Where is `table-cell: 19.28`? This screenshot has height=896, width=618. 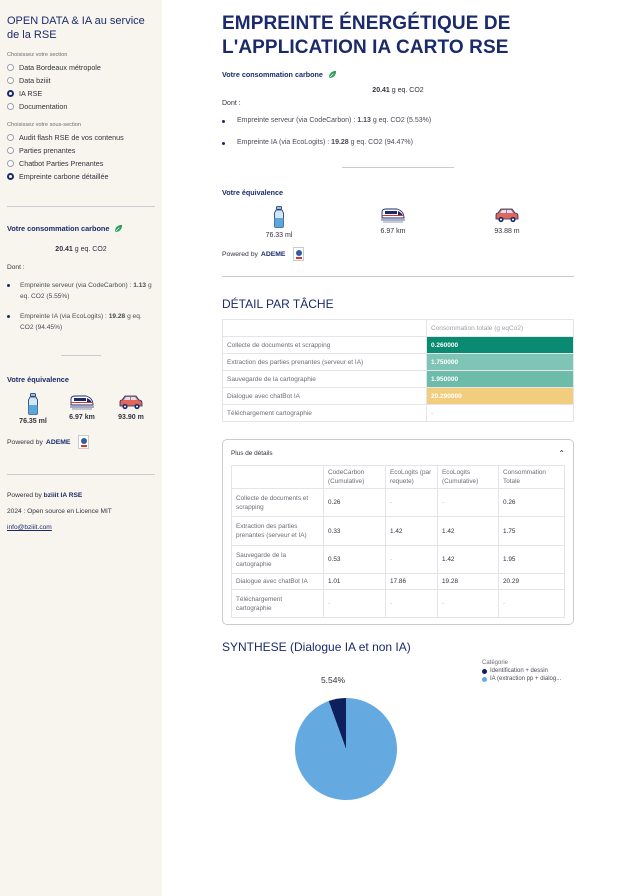
table-cell: 19.28 is located at coordinates (468, 581).